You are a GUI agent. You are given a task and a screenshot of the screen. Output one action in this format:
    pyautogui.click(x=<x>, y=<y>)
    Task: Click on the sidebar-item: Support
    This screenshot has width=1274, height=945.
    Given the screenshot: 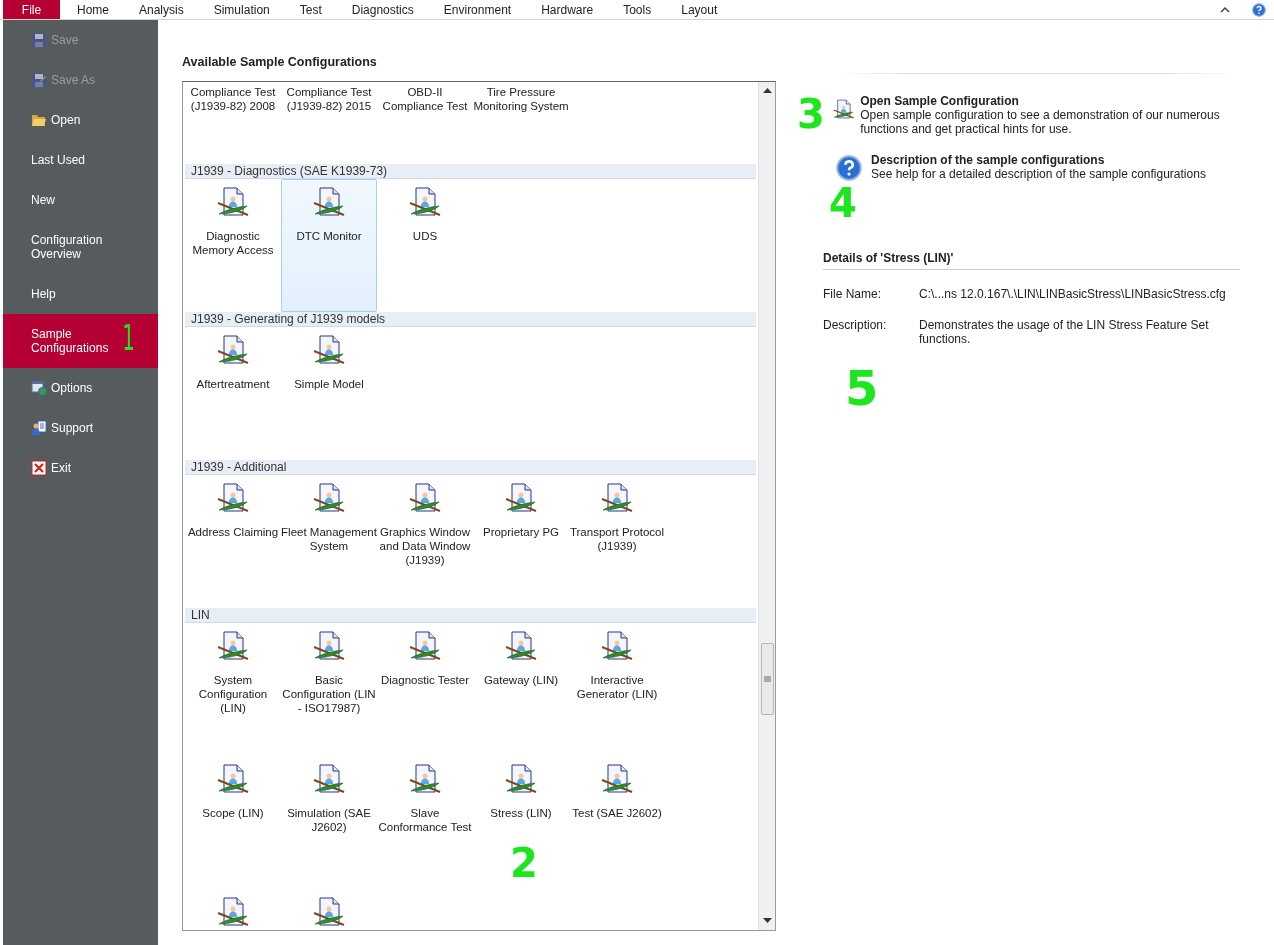 What is the action you would take?
    pyautogui.click(x=80, y=428)
    